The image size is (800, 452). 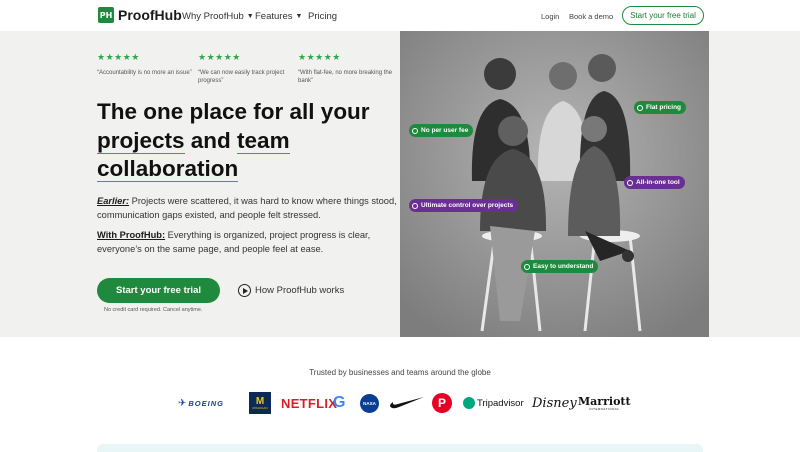 I want to click on headline-line-1: The one place for all your, so click(x=233, y=111).